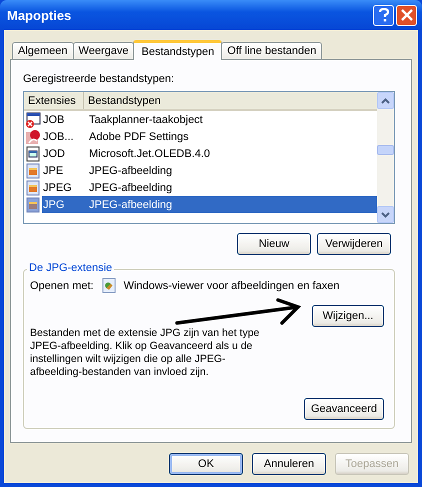  Describe the element at coordinates (62, 286) in the screenshot. I see `open-with-label: Openen met:` at that location.